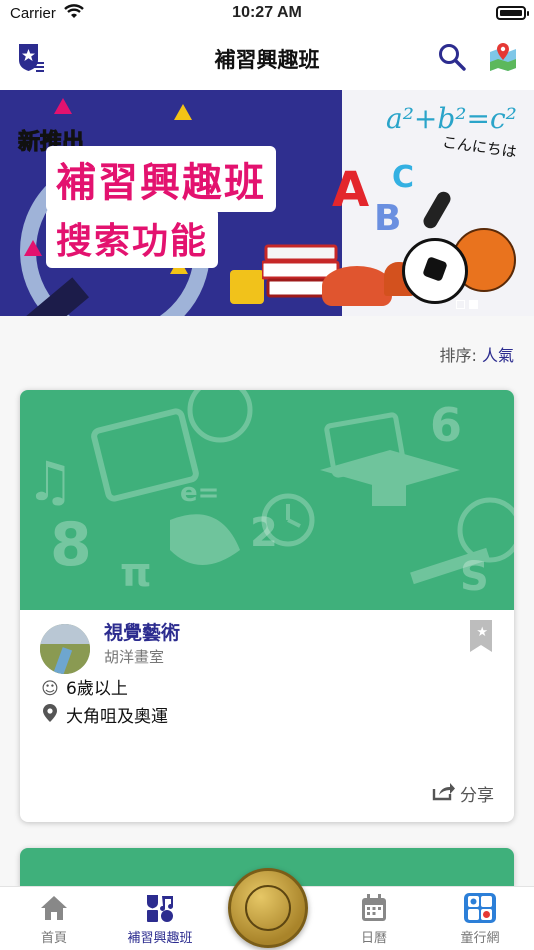  What do you see at coordinates (357, 286) in the screenshot?
I see `pie-graphic` at bounding box center [357, 286].